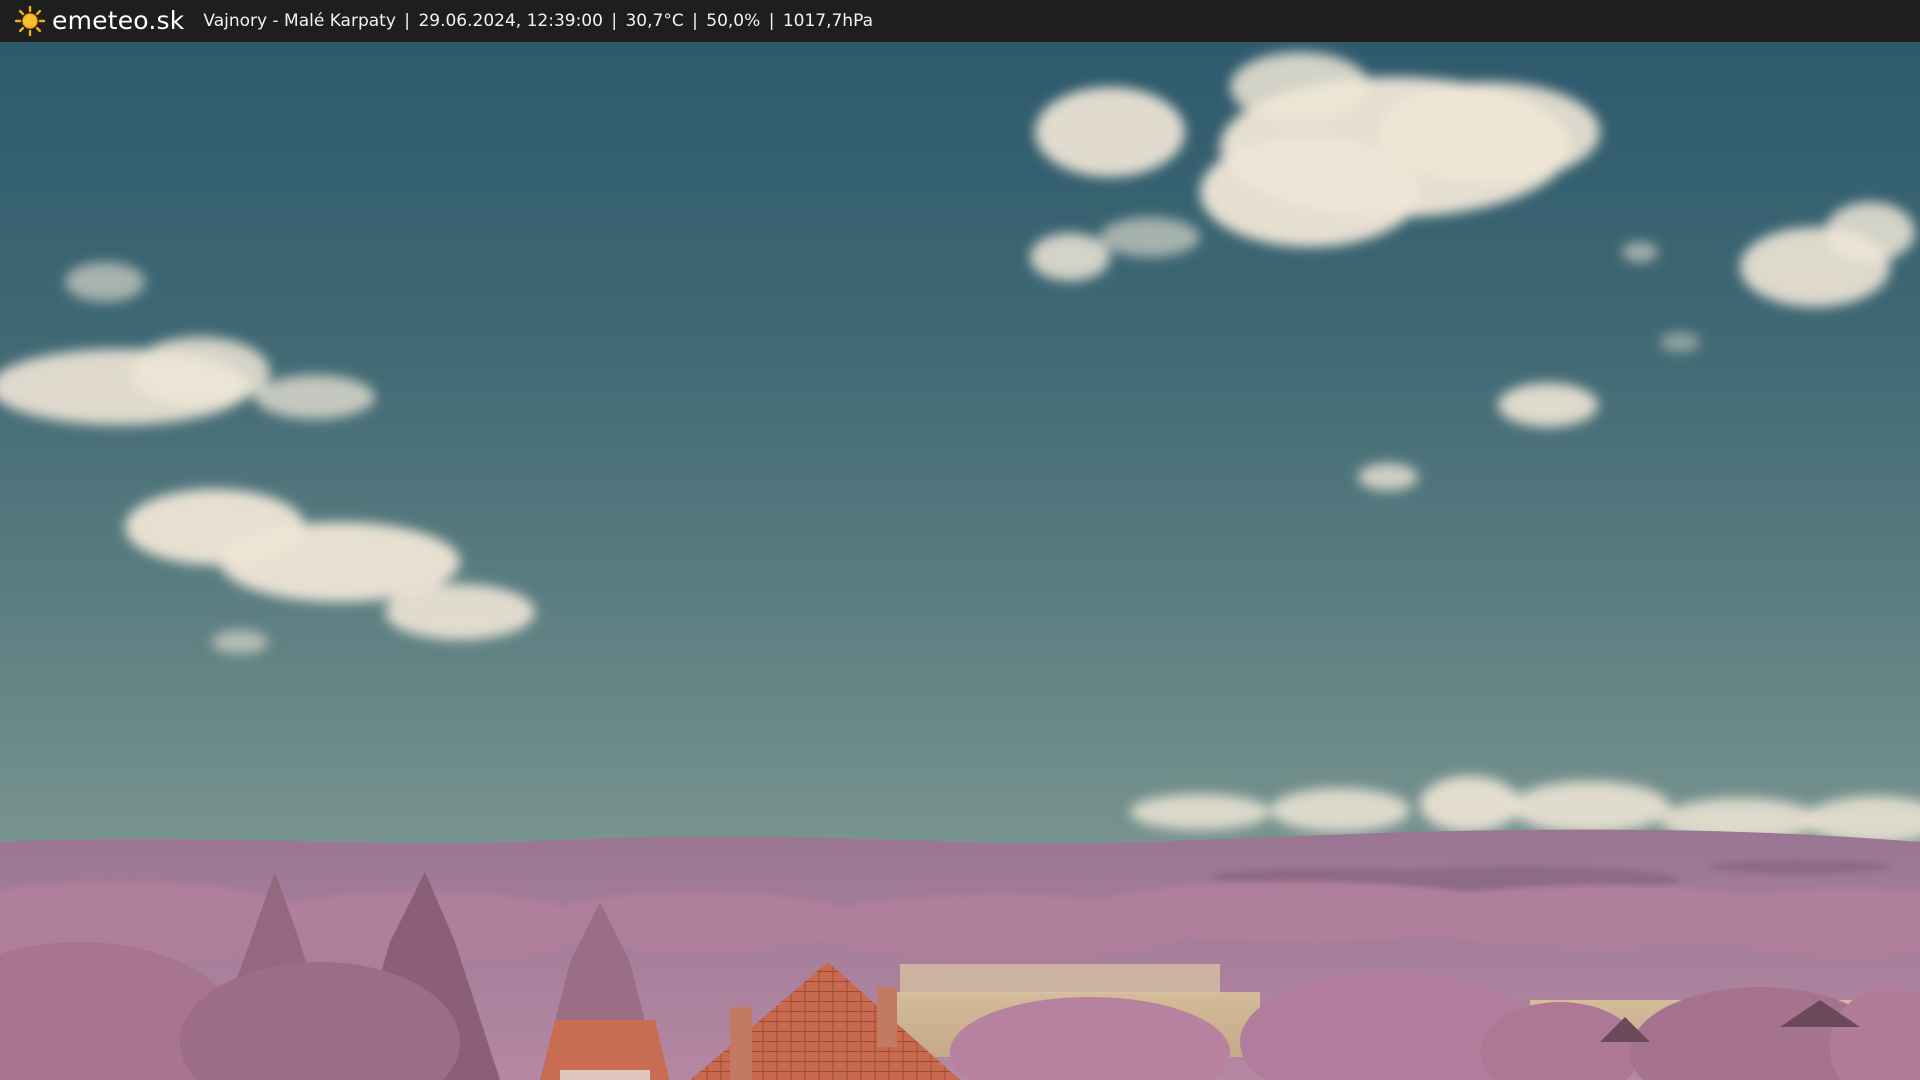 The width and height of the screenshot is (1920, 1080). What do you see at coordinates (510, 21) in the screenshot?
I see `datetime-text: 29.06.2024, 12:39:00` at bounding box center [510, 21].